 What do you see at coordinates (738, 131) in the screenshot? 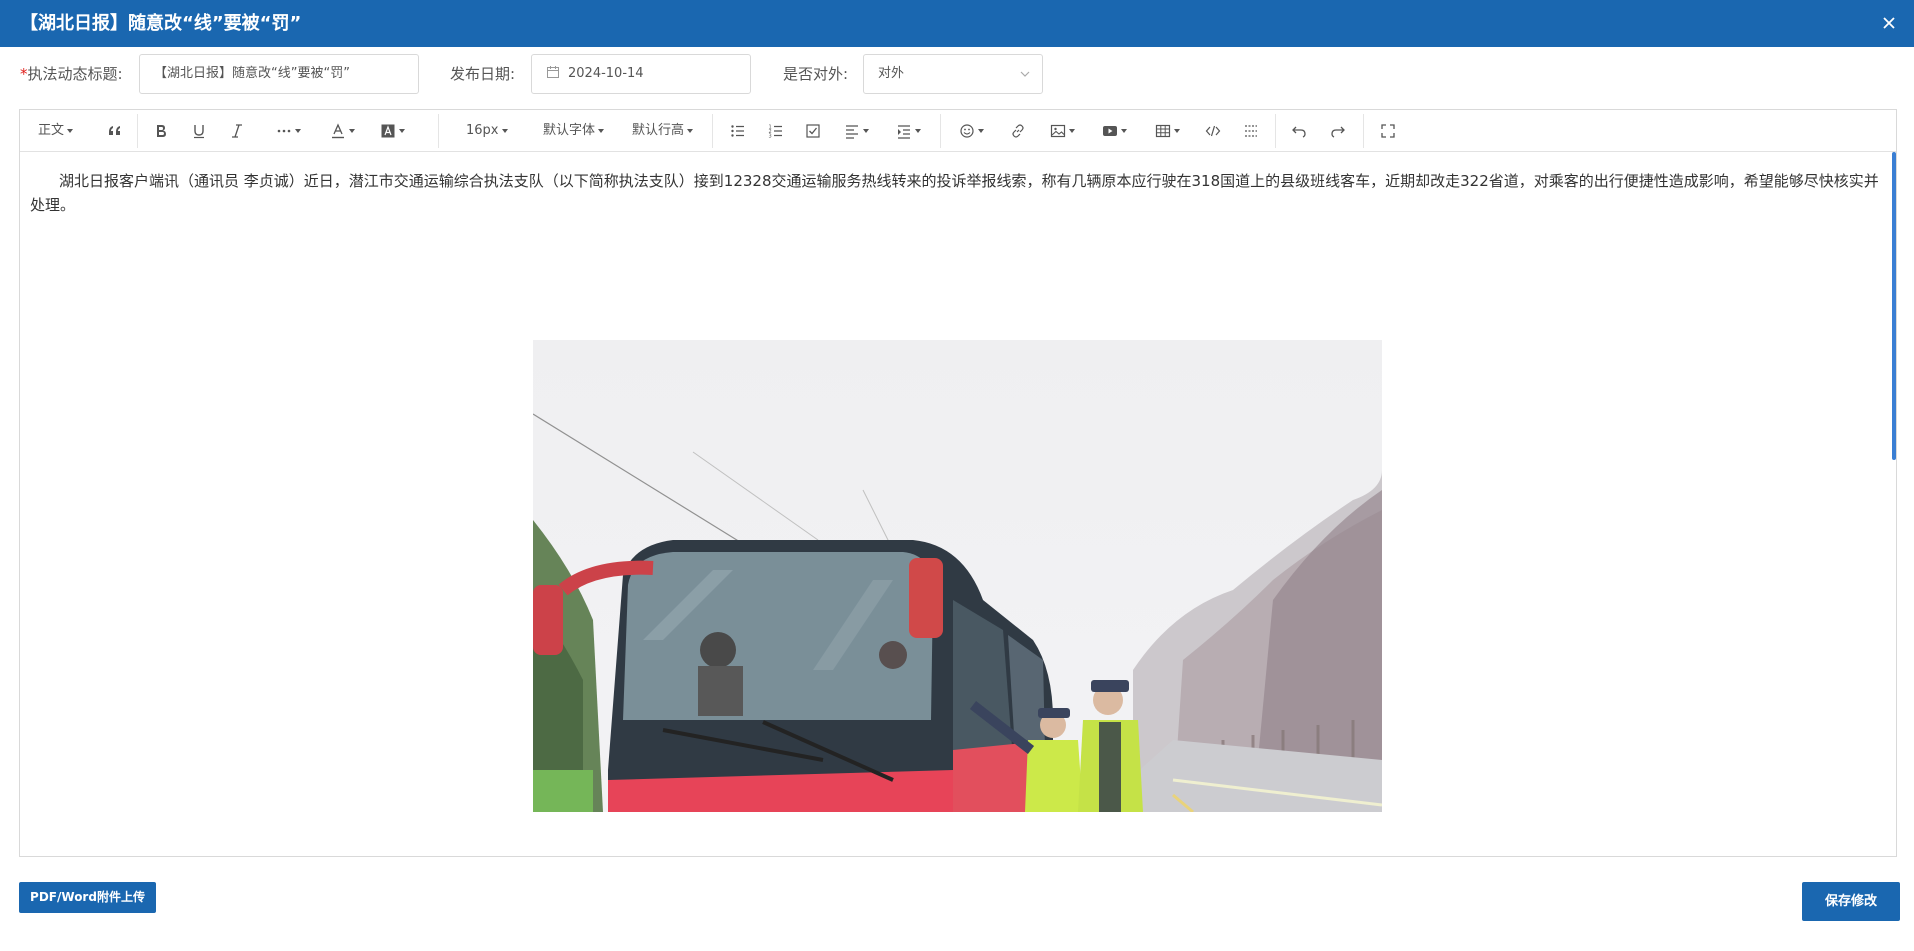
I see `bullet-list-icon` at bounding box center [738, 131].